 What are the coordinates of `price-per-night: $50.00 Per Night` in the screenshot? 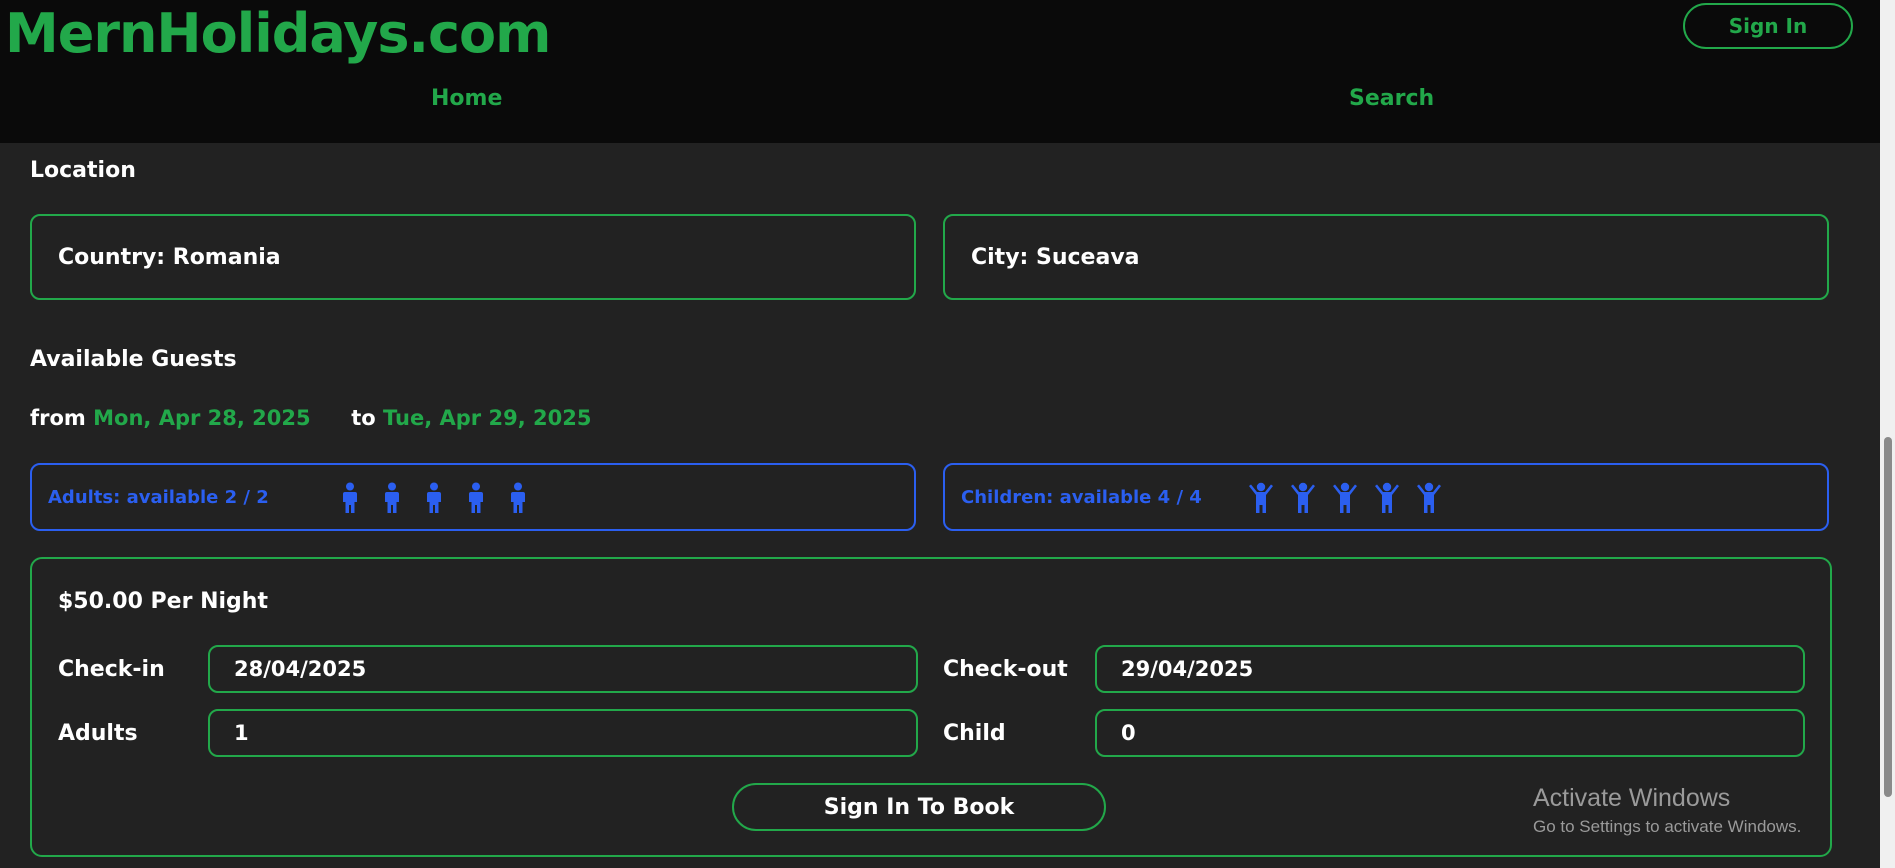 It's located at (163, 601).